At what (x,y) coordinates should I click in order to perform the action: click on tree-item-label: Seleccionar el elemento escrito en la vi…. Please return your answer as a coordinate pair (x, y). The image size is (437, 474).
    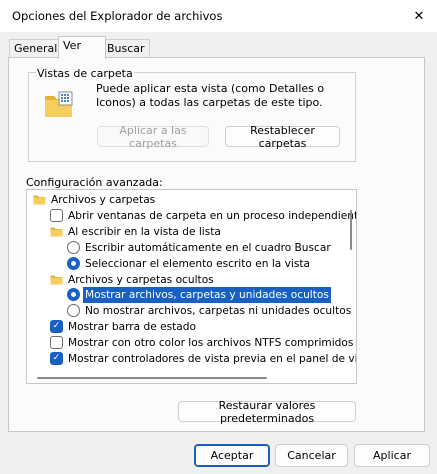
    Looking at the image, I should click on (198, 263).